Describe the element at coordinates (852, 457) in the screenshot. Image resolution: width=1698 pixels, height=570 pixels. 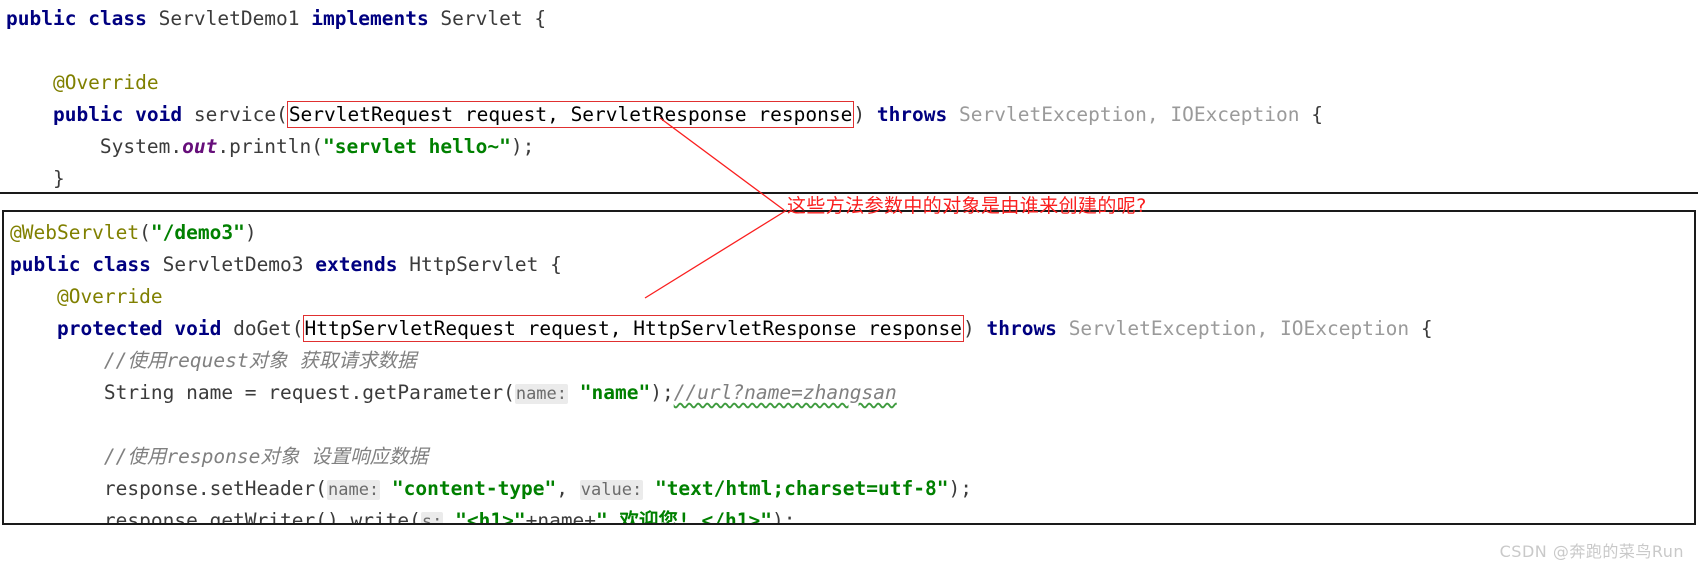
I see `demo3-line: //使用response对象 设置响应数据` at that location.